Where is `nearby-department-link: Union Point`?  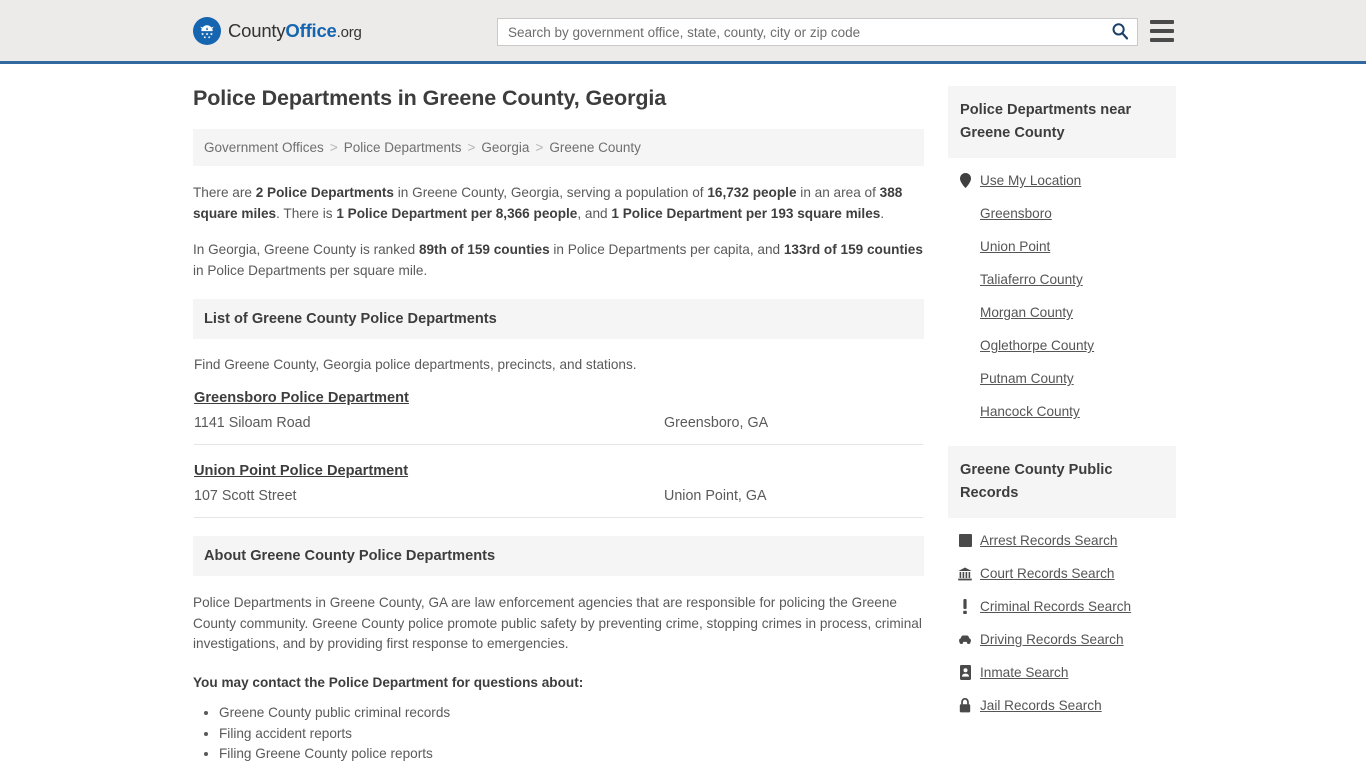 nearby-department-link: Union Point is located at coordinates (1015, 246).